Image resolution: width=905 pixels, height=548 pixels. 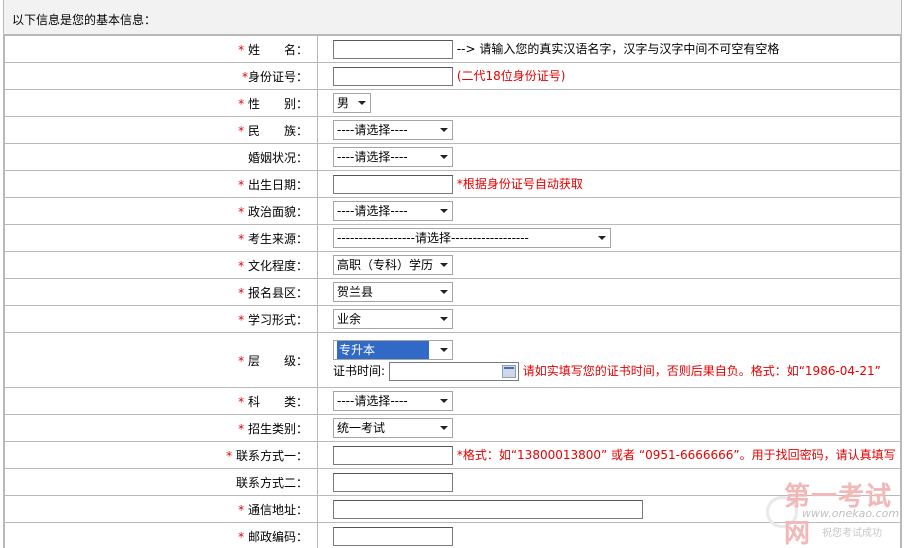 What do you see at coordinates (277, 401) in the screenshot?
I see `subject-label: 科 类：` at bounding box center [277, 401].